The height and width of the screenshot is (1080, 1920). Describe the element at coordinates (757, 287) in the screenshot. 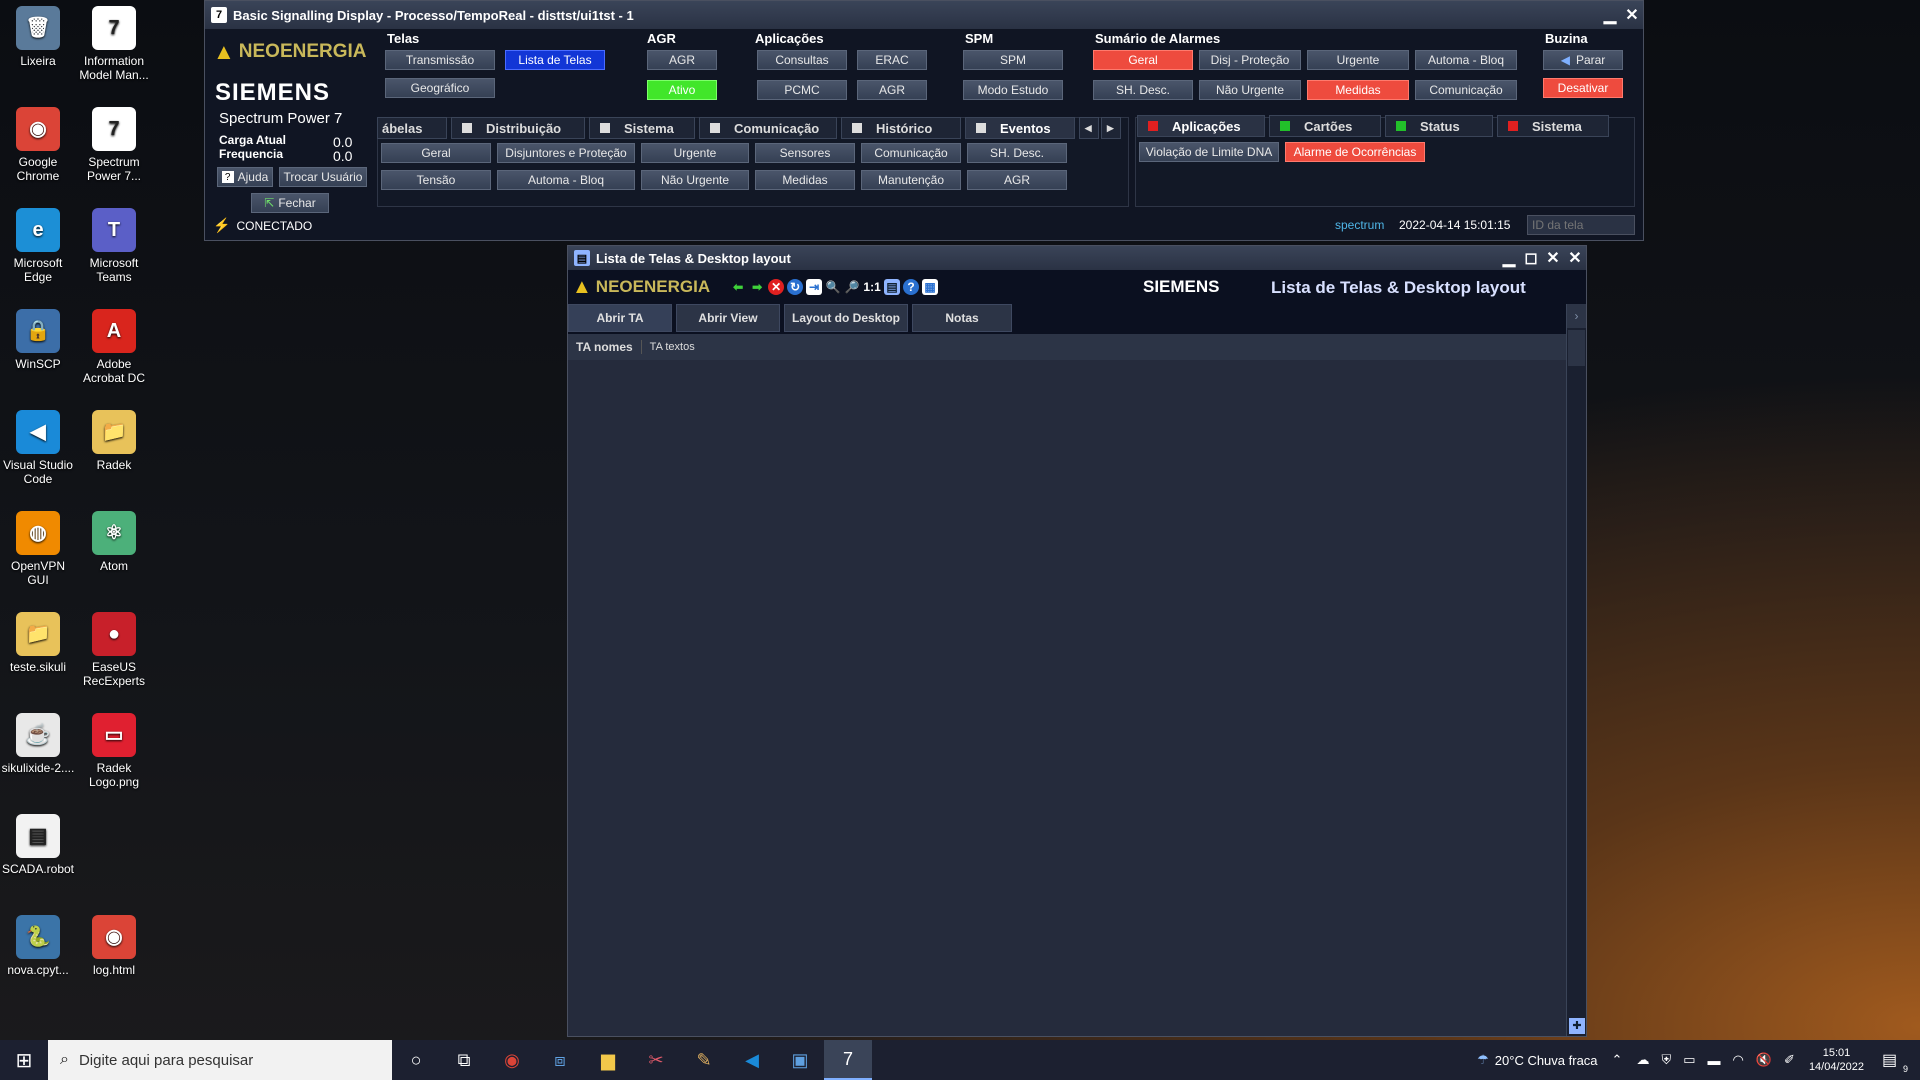

I see `forward-arrow-icon: ➡` at that location.